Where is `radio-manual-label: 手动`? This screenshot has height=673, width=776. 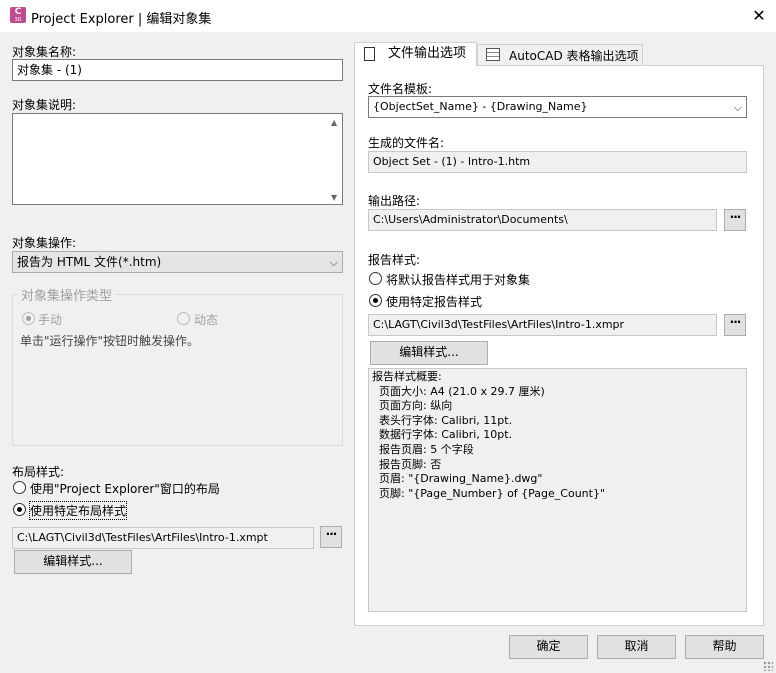
radio-manual-label: 手动 is located at coordinates (50, 320).